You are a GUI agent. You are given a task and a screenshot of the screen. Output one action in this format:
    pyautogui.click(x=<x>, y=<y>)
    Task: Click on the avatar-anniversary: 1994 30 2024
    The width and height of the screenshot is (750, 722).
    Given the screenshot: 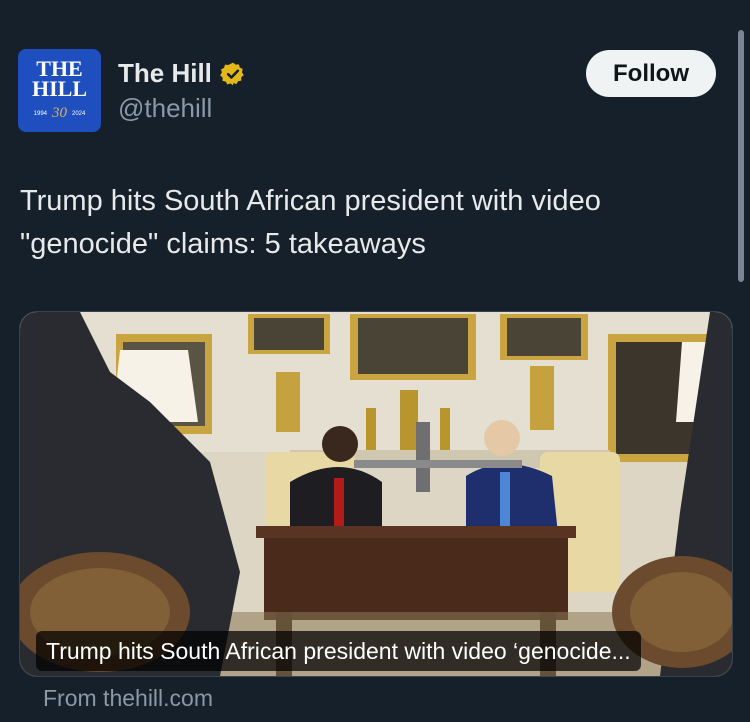 What is the action you would take?
    pyautogui.click(x=60, y=113)
    